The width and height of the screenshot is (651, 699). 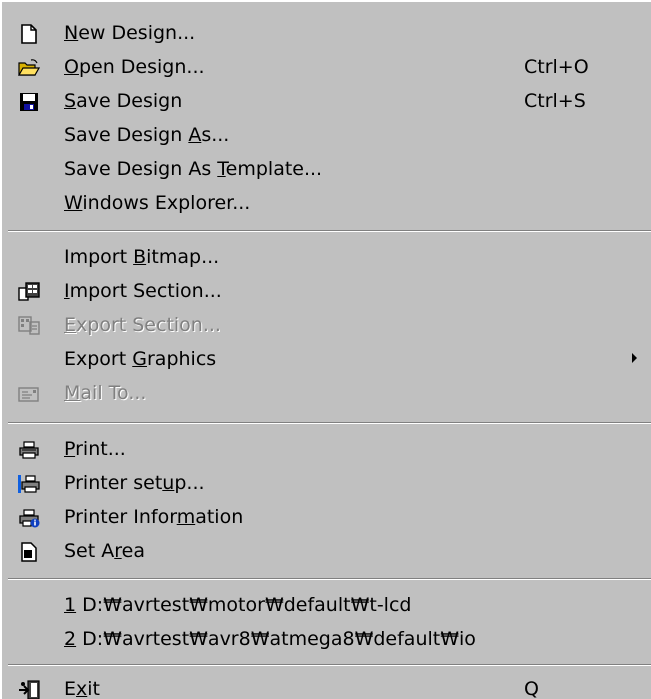 I want to click on printer-icon, so click(x=29, y=450).